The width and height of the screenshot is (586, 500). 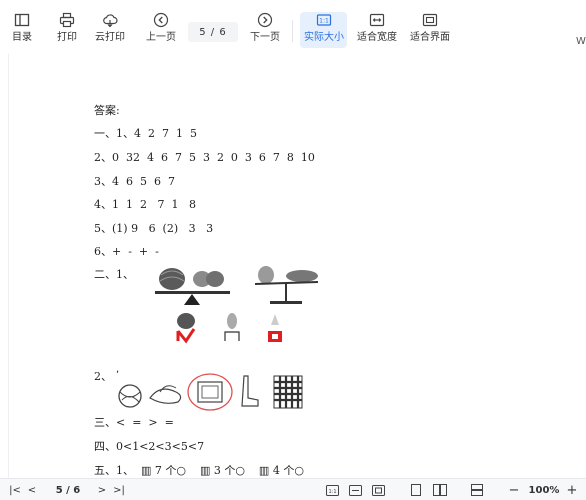 I want to click on chevron-right-circle-icon, so click(x=265, y=20).